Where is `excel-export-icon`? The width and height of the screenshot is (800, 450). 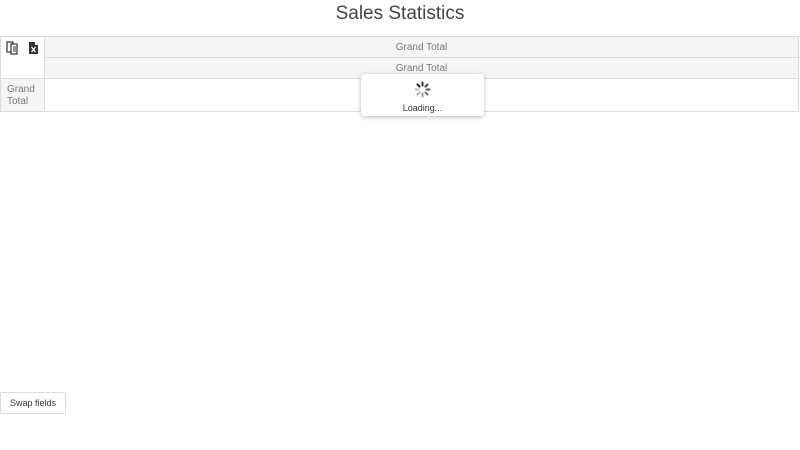 excel-export-icon is located at coordinates (33, 48).